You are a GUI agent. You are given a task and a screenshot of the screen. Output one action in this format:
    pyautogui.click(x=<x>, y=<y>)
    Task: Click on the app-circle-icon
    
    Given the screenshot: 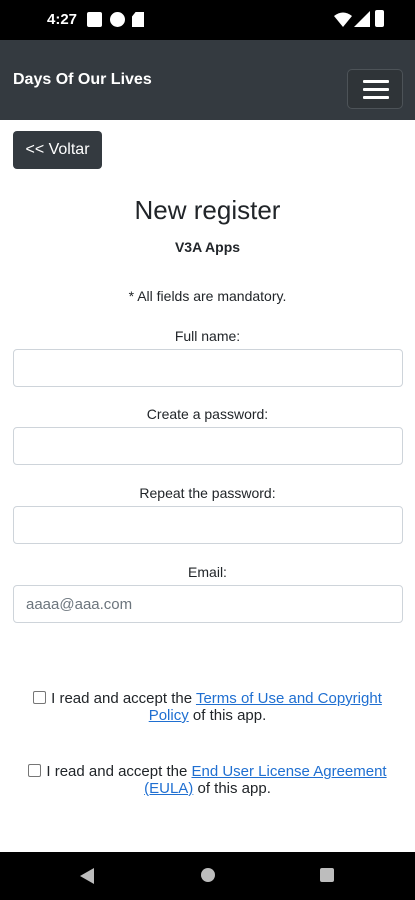 What is the action you would take?
    pyautogui.click(x=117, y=19)
    